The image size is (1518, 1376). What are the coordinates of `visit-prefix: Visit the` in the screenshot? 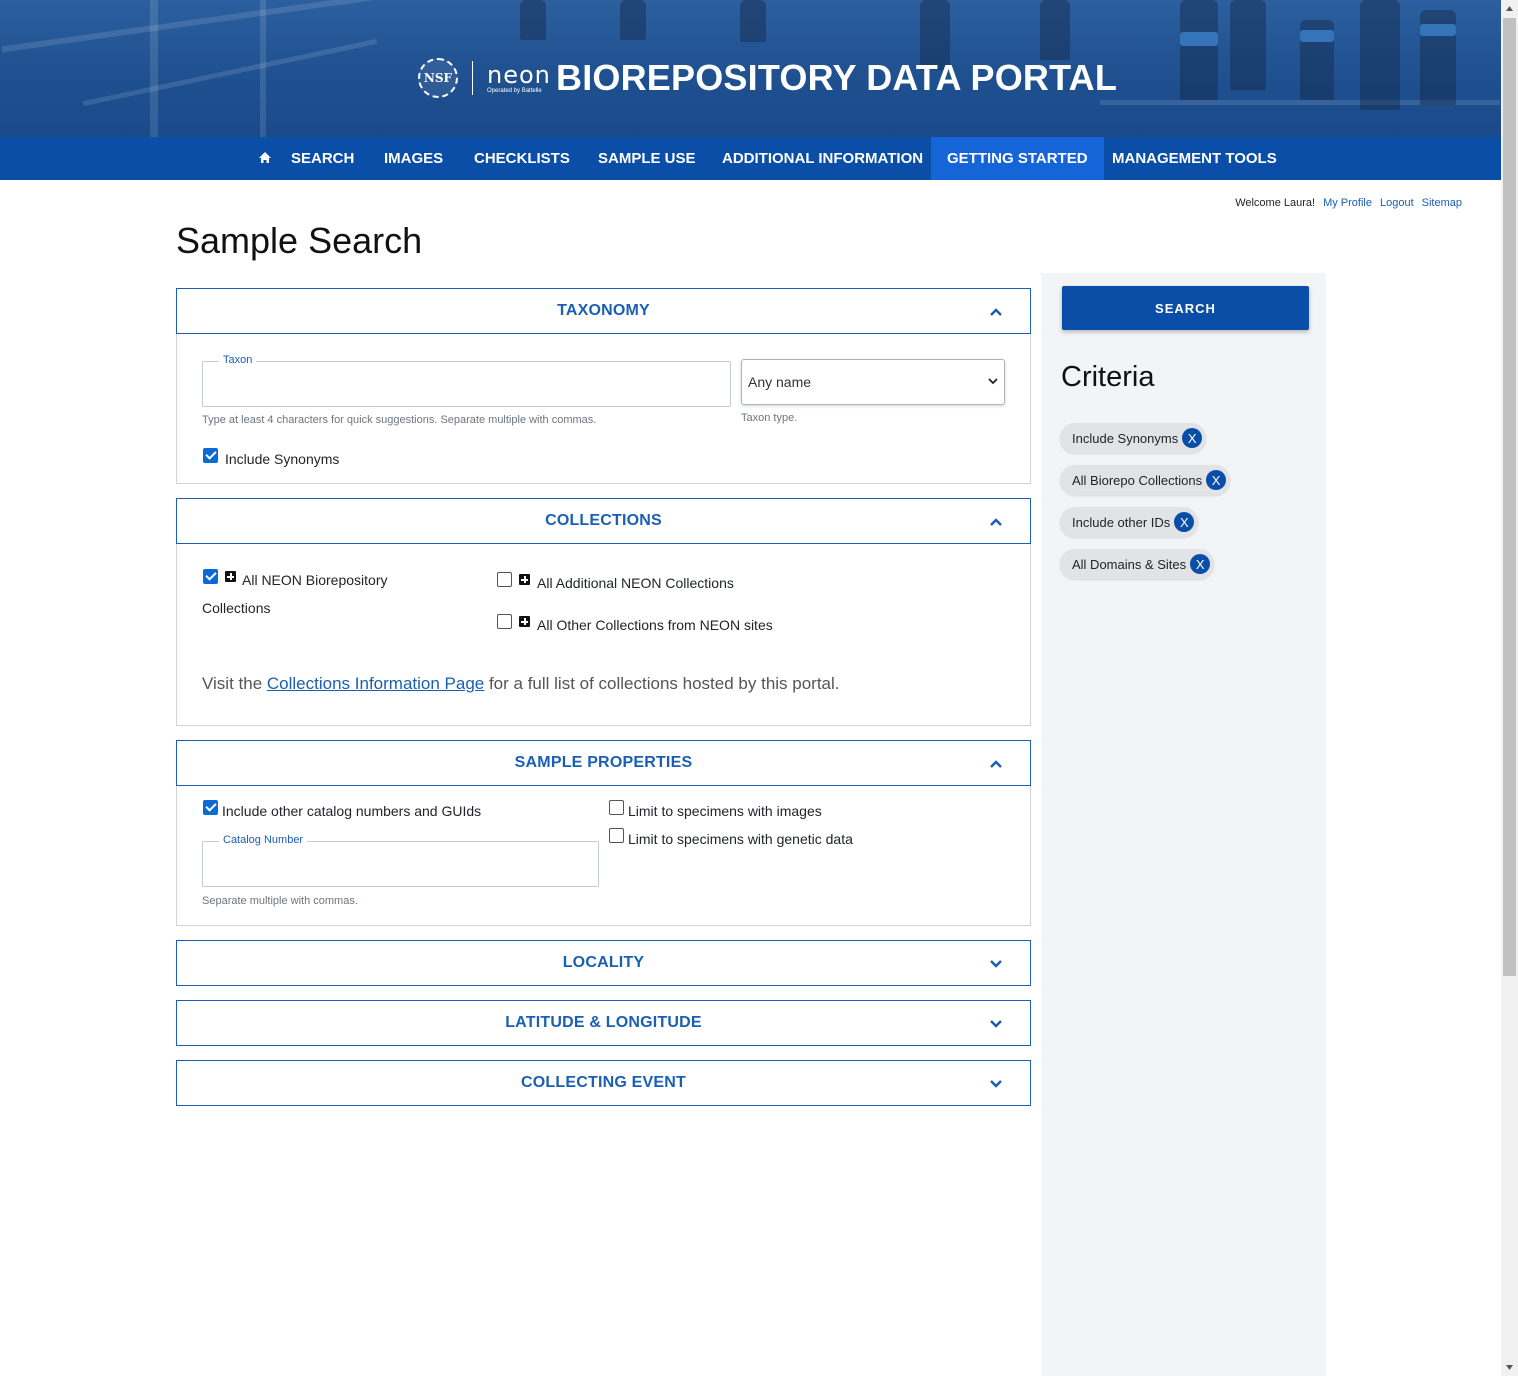 It's located at (234, 683).